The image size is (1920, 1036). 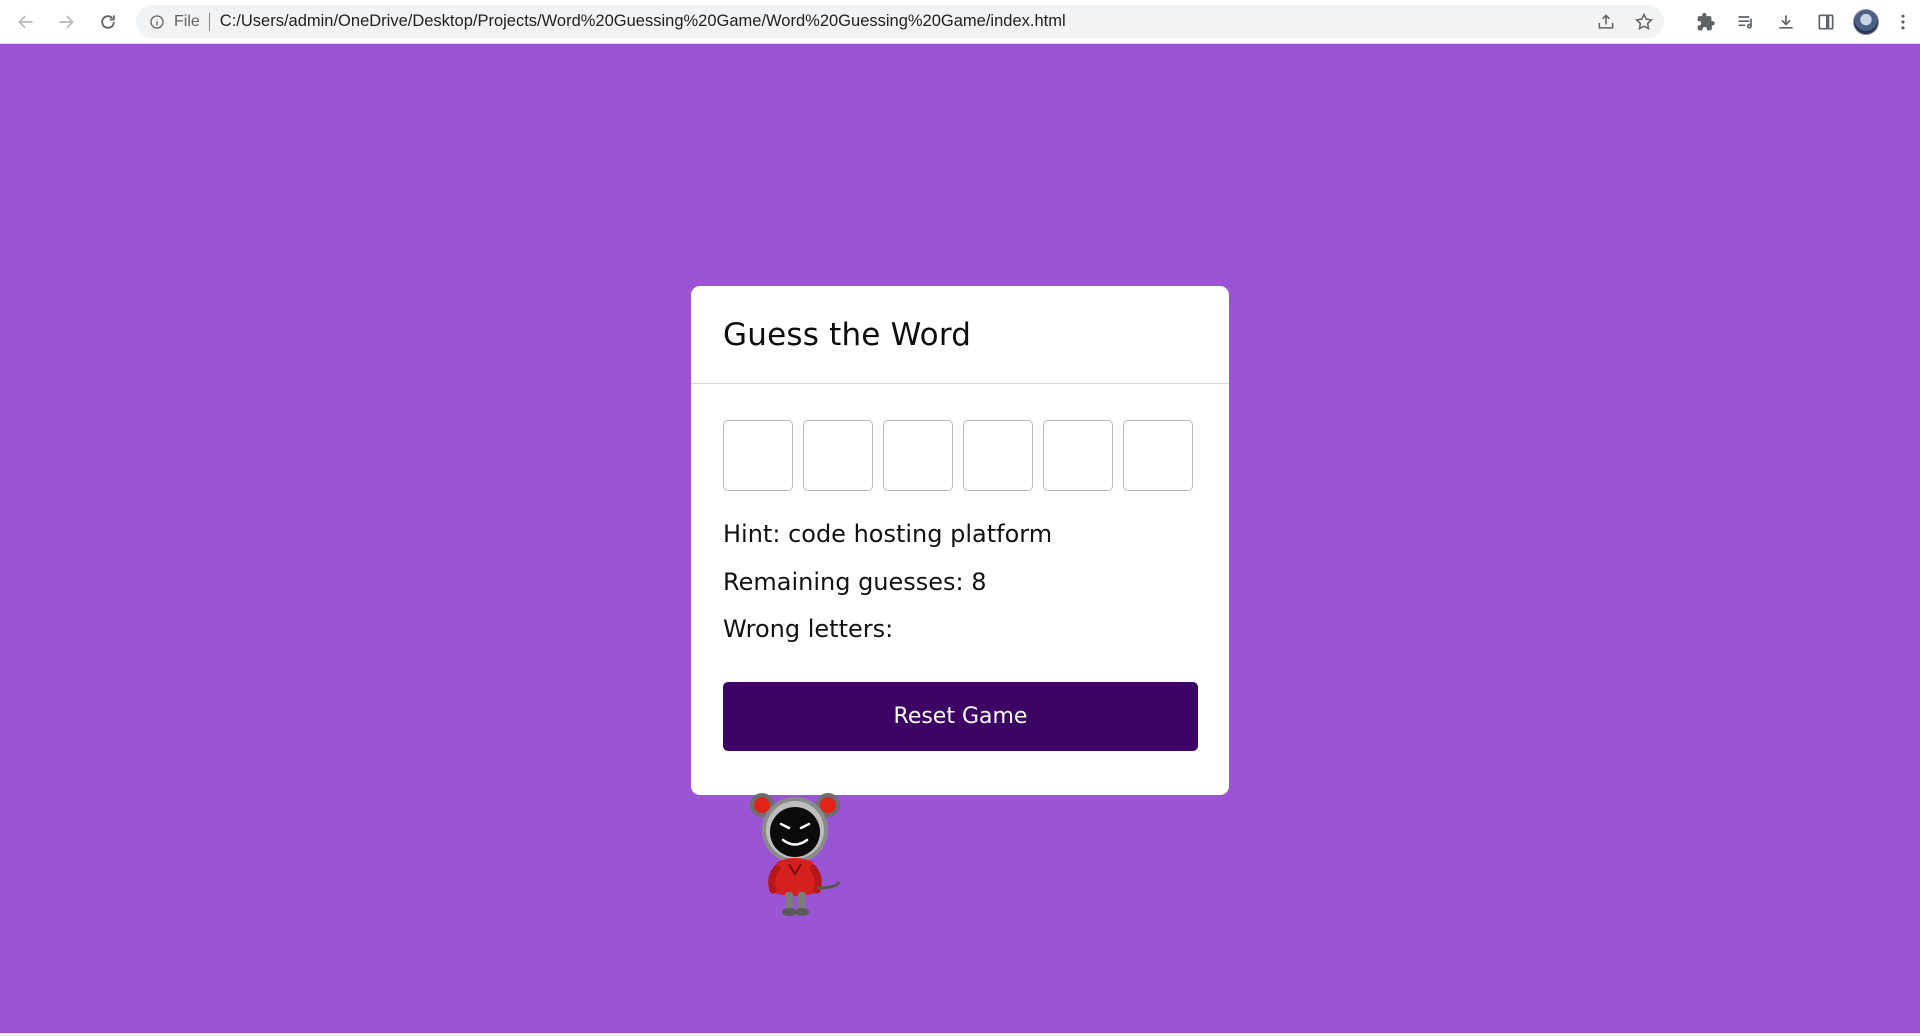 I want to click on hint-text: Hint: code hosting platform, so click(x=887, y=534).